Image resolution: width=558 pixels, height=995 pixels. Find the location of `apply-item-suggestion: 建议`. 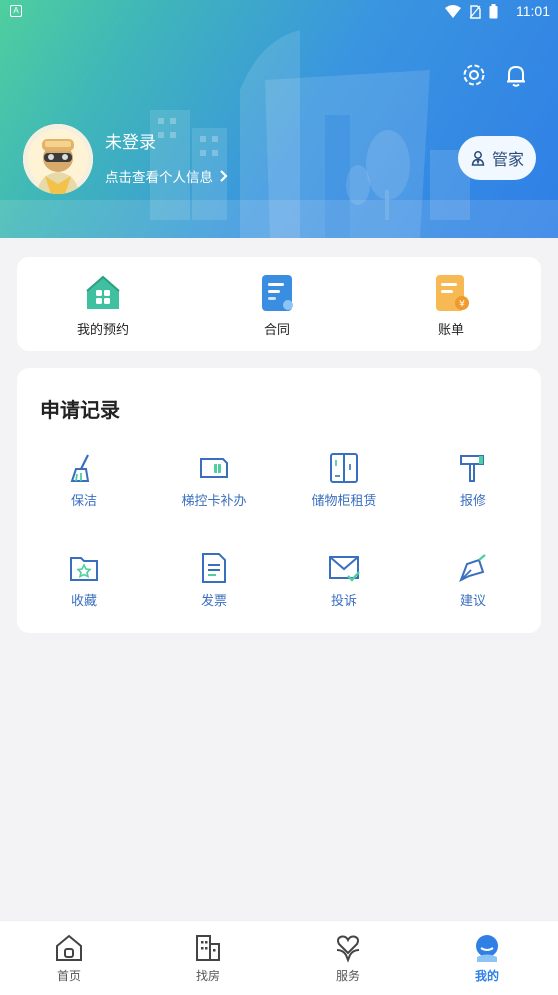

apply-item-suggestion: 建议 is located at coordinates (473, 580).